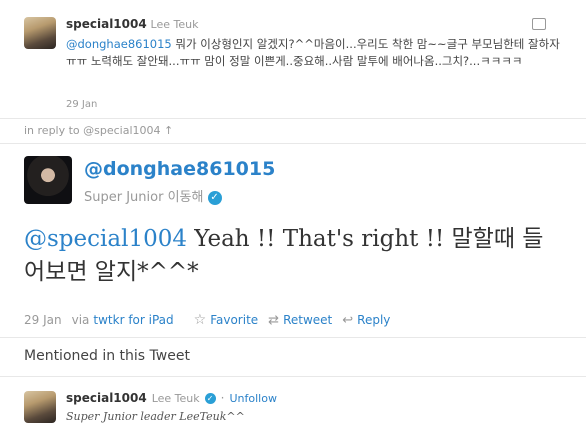 This screenshot has width=586, height=430. Describe the element at coordinates (105, 239) in the screenshot. I see `mention-link: @special1004` at that location.